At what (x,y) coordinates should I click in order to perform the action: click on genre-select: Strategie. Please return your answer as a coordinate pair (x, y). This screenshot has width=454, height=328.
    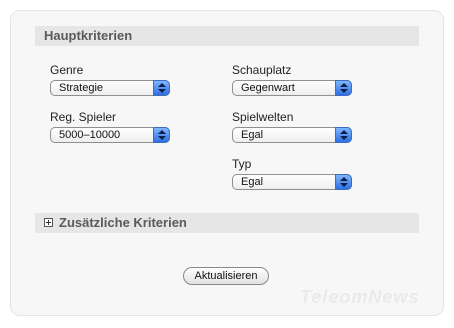
    Looking at the image, I should click on (110, 88).